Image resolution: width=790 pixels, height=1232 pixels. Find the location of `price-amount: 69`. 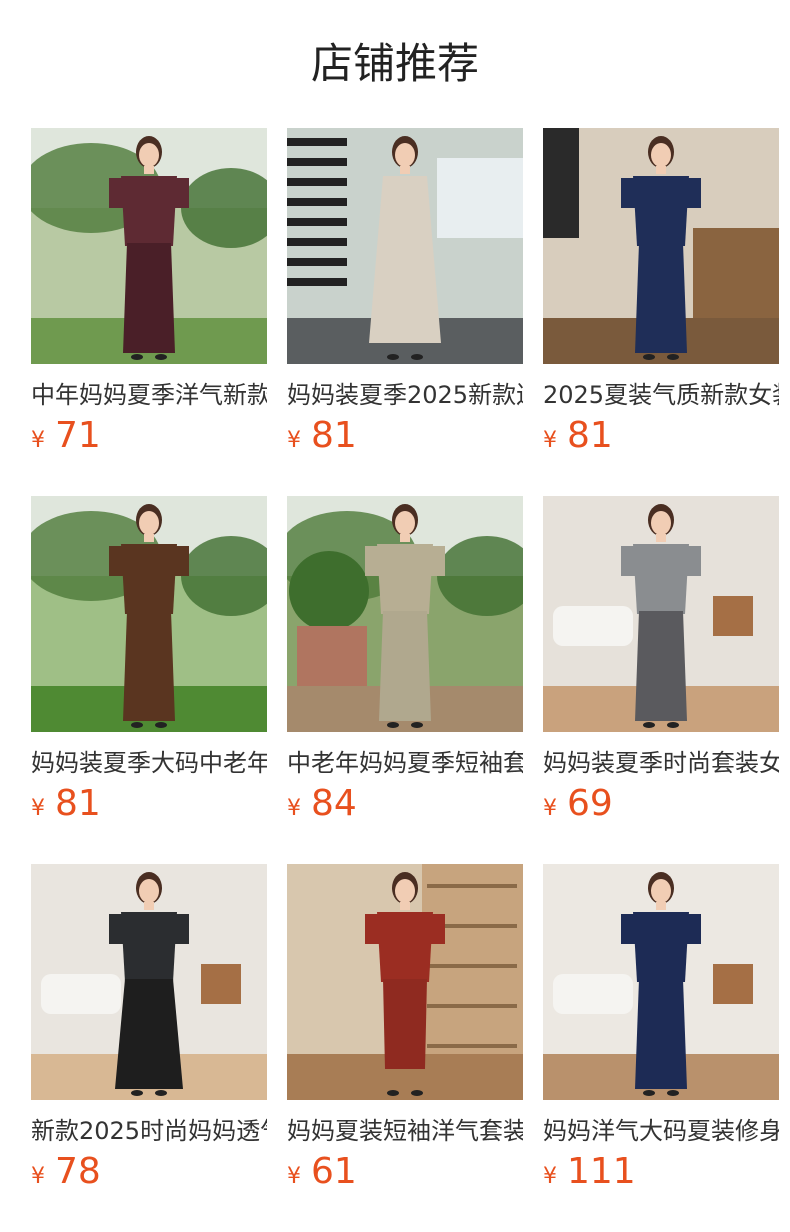

price-amount: 69 is located at coordinates (590, 803).